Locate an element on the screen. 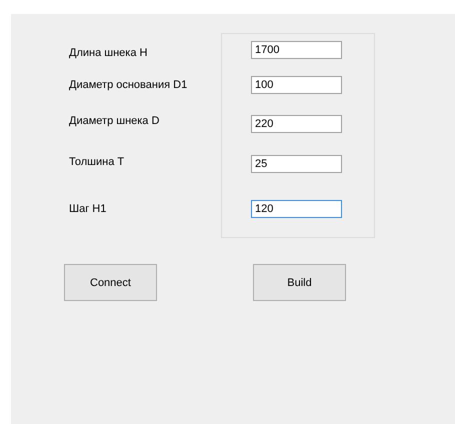 This screenshot has width=455, height=424. input-field: 100 is located at coordinates (296, 85).